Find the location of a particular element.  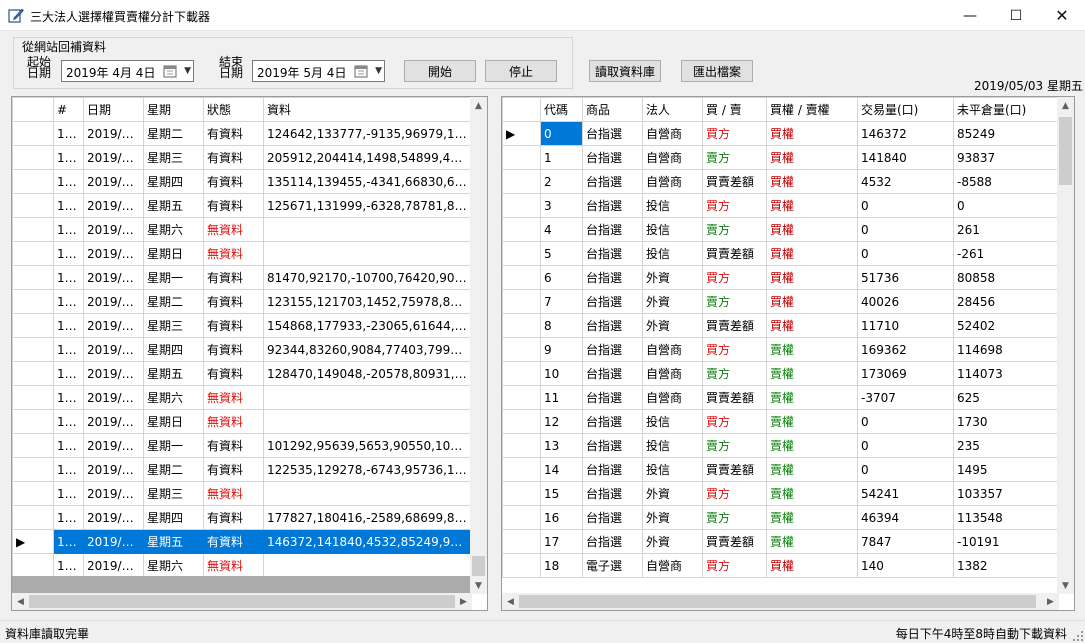

table-cell: 1079 is located at coordinates (68, 133).